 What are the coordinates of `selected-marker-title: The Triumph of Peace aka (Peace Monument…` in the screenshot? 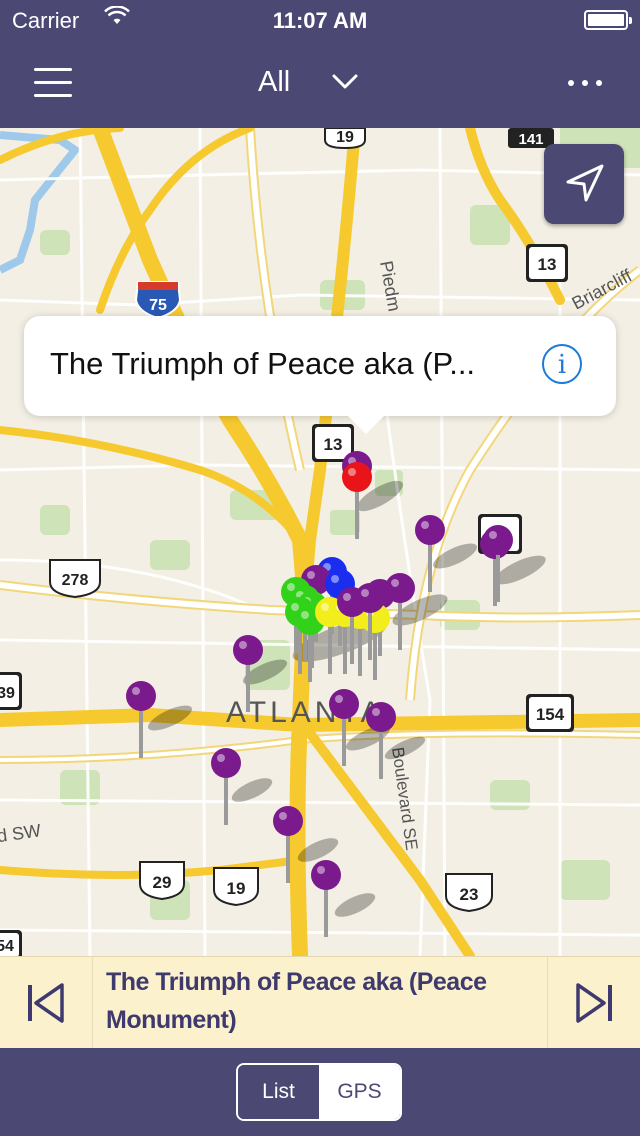 It's located at (296, 1001).